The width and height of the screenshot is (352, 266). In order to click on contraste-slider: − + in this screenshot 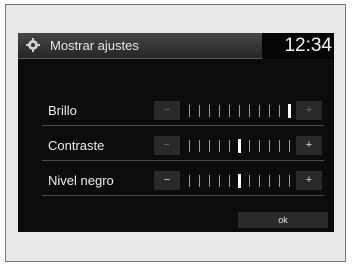, I will do `click(238, 145)`.